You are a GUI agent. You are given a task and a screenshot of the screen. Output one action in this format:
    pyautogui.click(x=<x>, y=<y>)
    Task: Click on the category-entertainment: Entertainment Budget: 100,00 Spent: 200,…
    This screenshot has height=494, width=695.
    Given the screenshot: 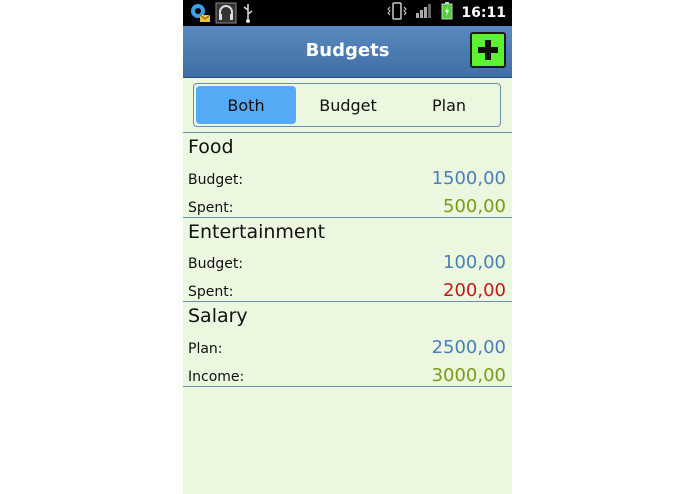 What is the action you would take?
    pyautogui.click(x=347, y=260)
    